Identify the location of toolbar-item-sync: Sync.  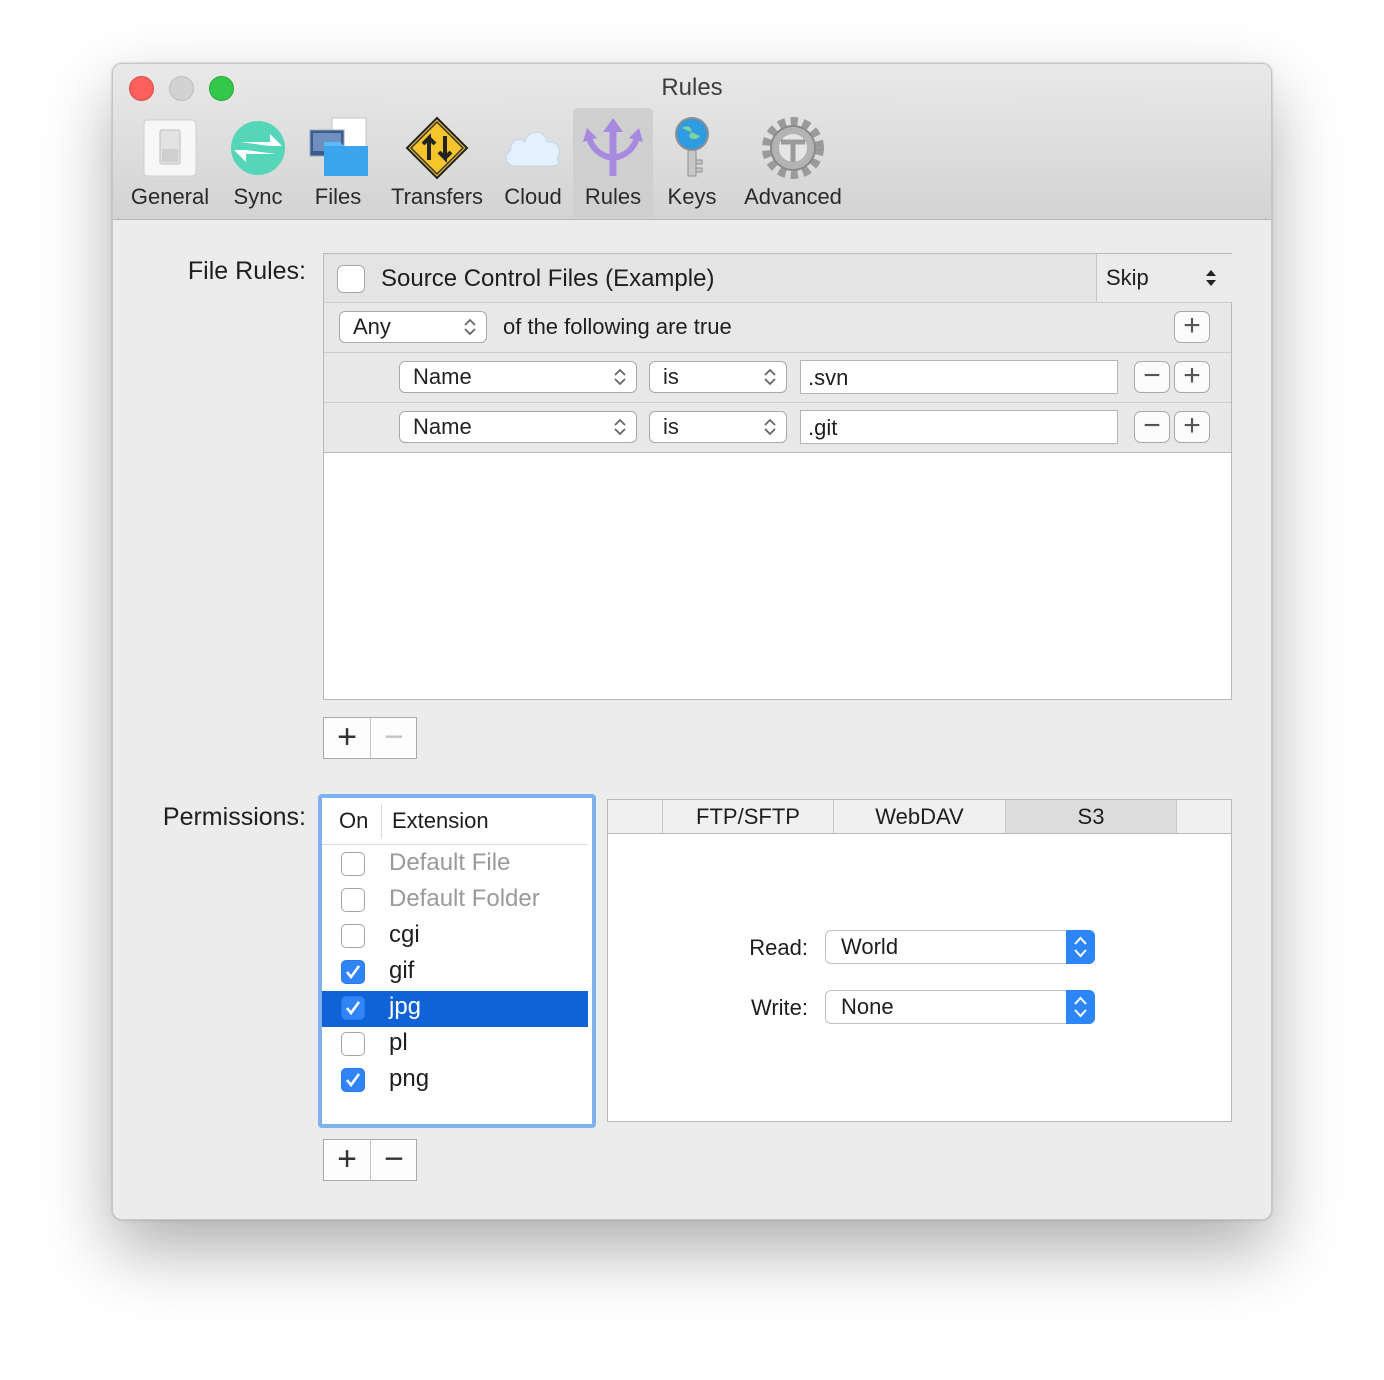
(258, 163).